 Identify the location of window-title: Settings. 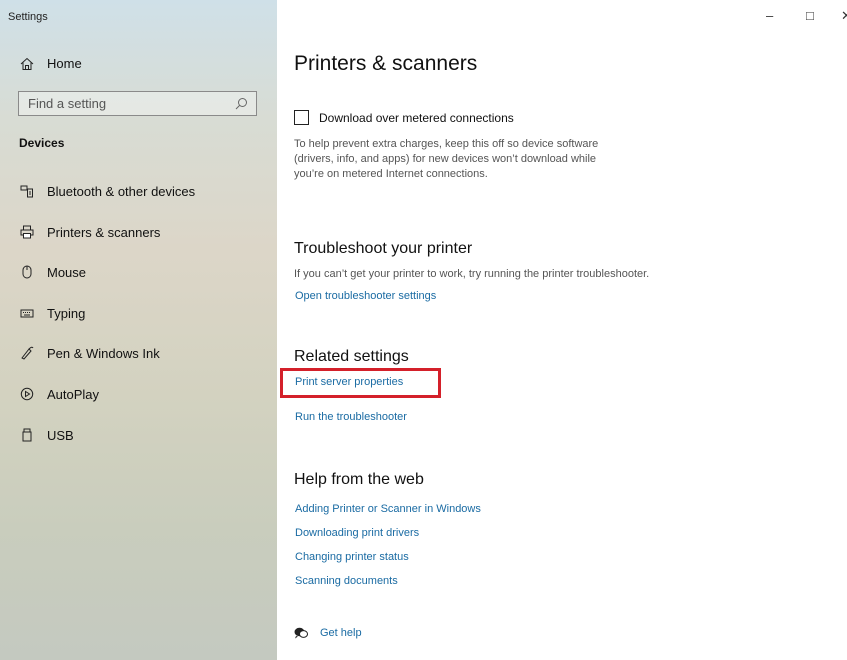
(28, 17).